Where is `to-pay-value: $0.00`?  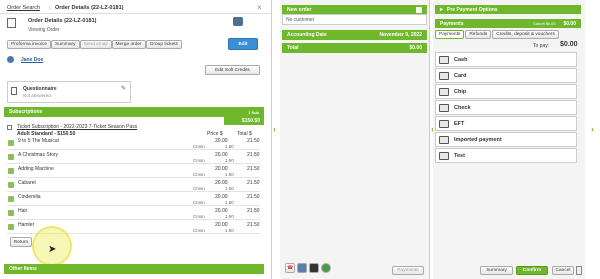
to-pay-value: $0.00 is located at coordinates (569, 44).